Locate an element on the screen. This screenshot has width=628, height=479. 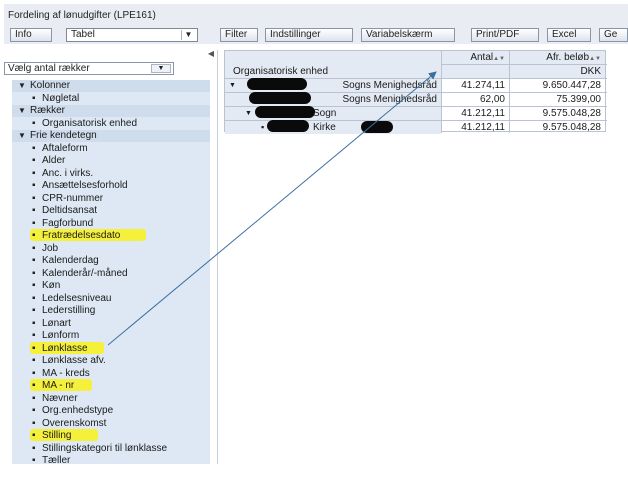
tree-item-label: Fratrædelsesdato is located at coordinates (81, 235).